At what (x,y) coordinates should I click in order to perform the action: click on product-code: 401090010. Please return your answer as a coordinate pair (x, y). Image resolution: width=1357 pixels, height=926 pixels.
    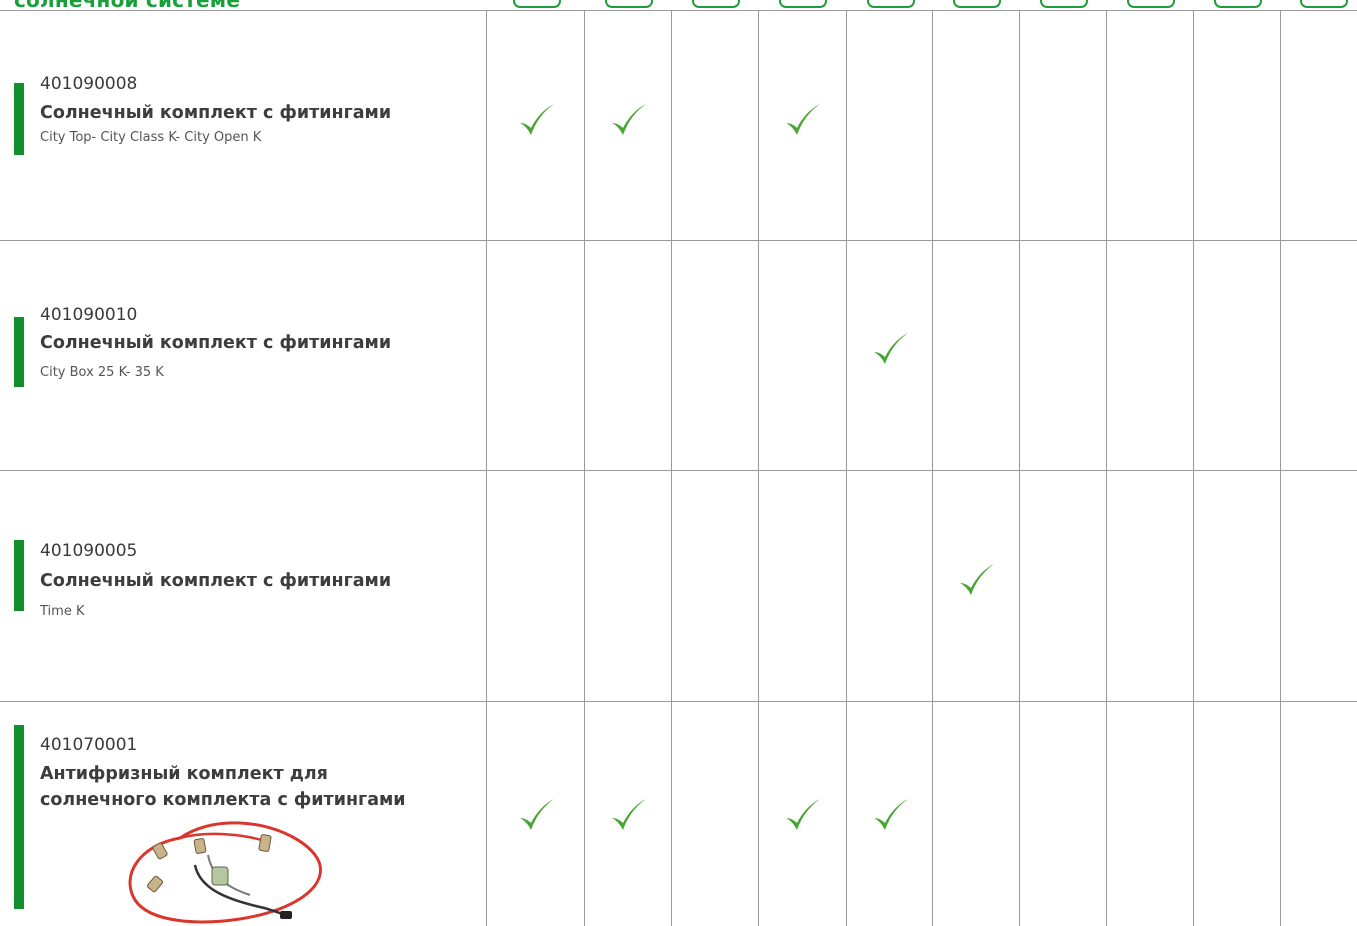
    Looking at the image, I should click on (89, 315).